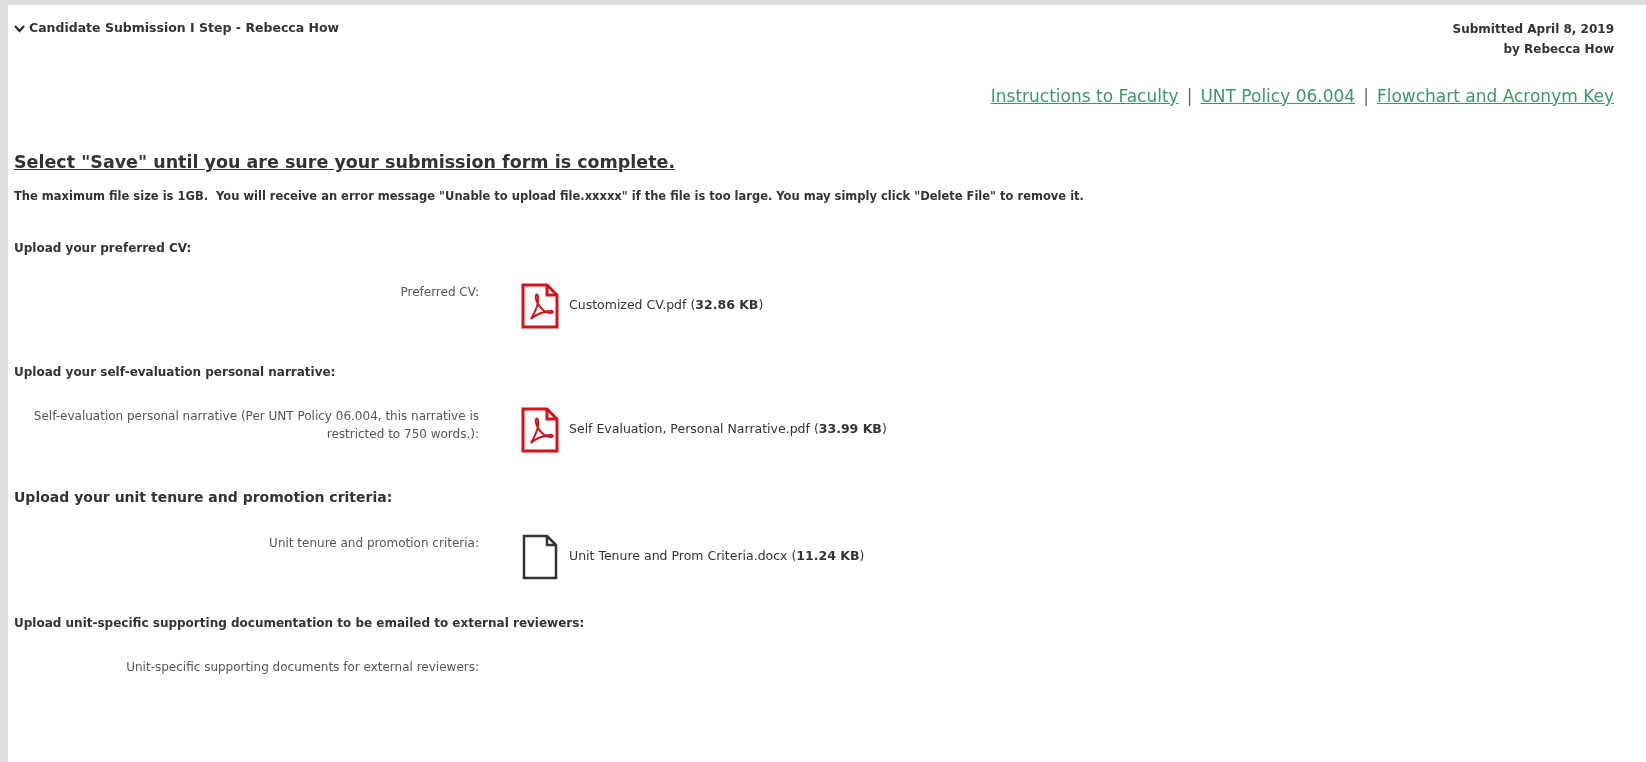  I want to click on field-label: Unit tenure and promotion criteria:, so click(373, 543).